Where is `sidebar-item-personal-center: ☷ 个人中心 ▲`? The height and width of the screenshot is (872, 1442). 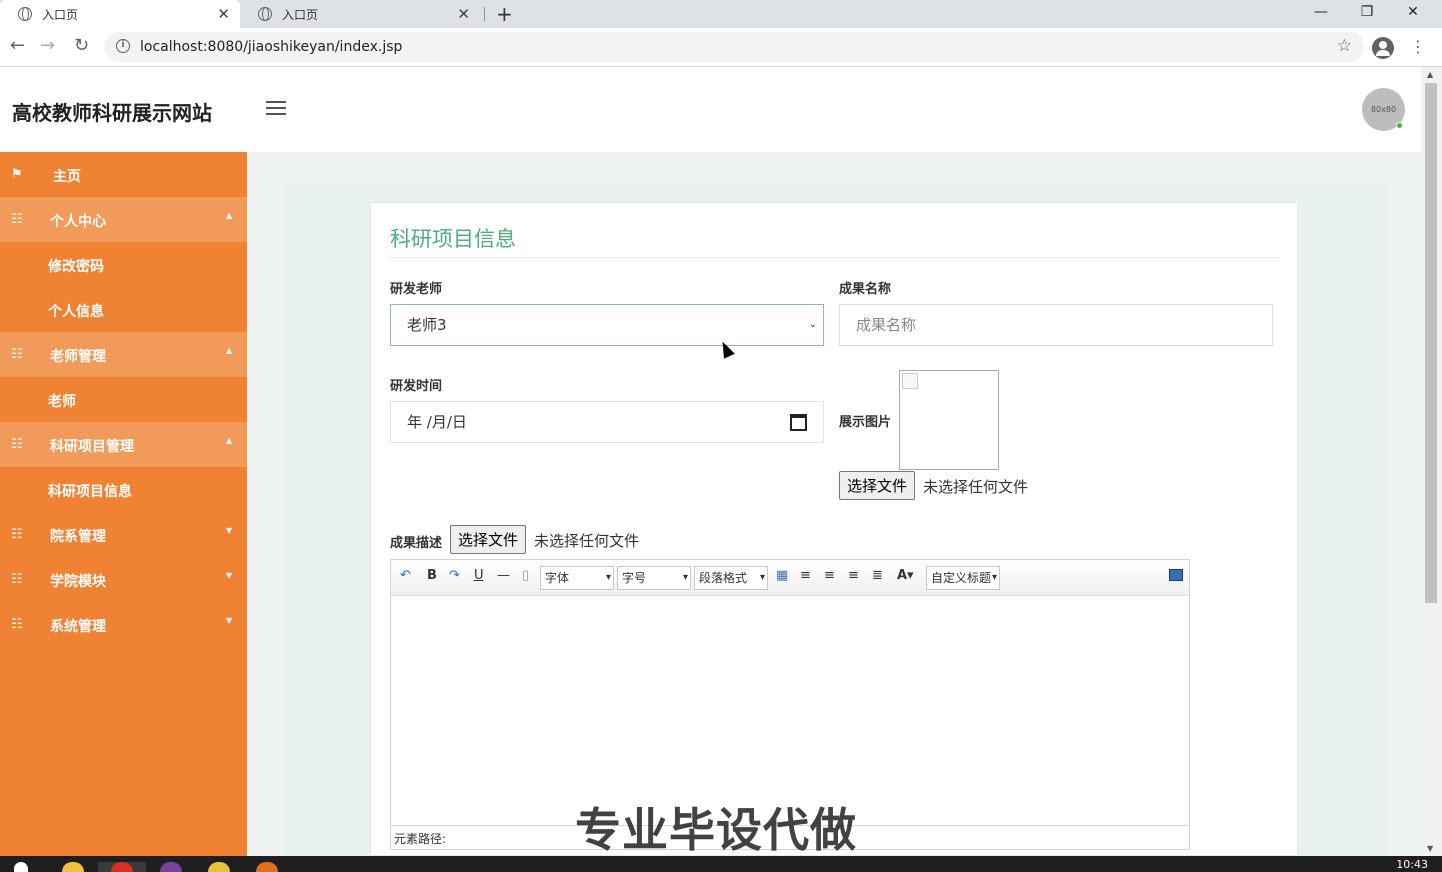
sidebar-item-personal-center: ☷ 个人中心 ▲ is located at coordinates (123, 219).